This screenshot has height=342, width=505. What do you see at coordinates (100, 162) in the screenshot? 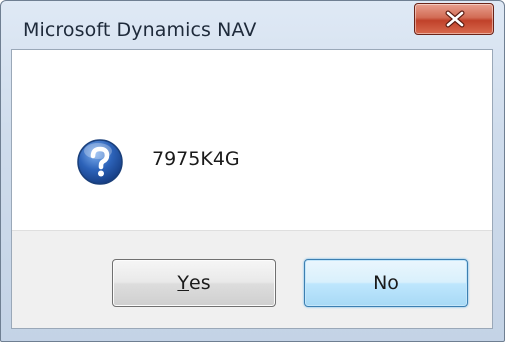
I see `question-icon` at bounding box center [100, 162].